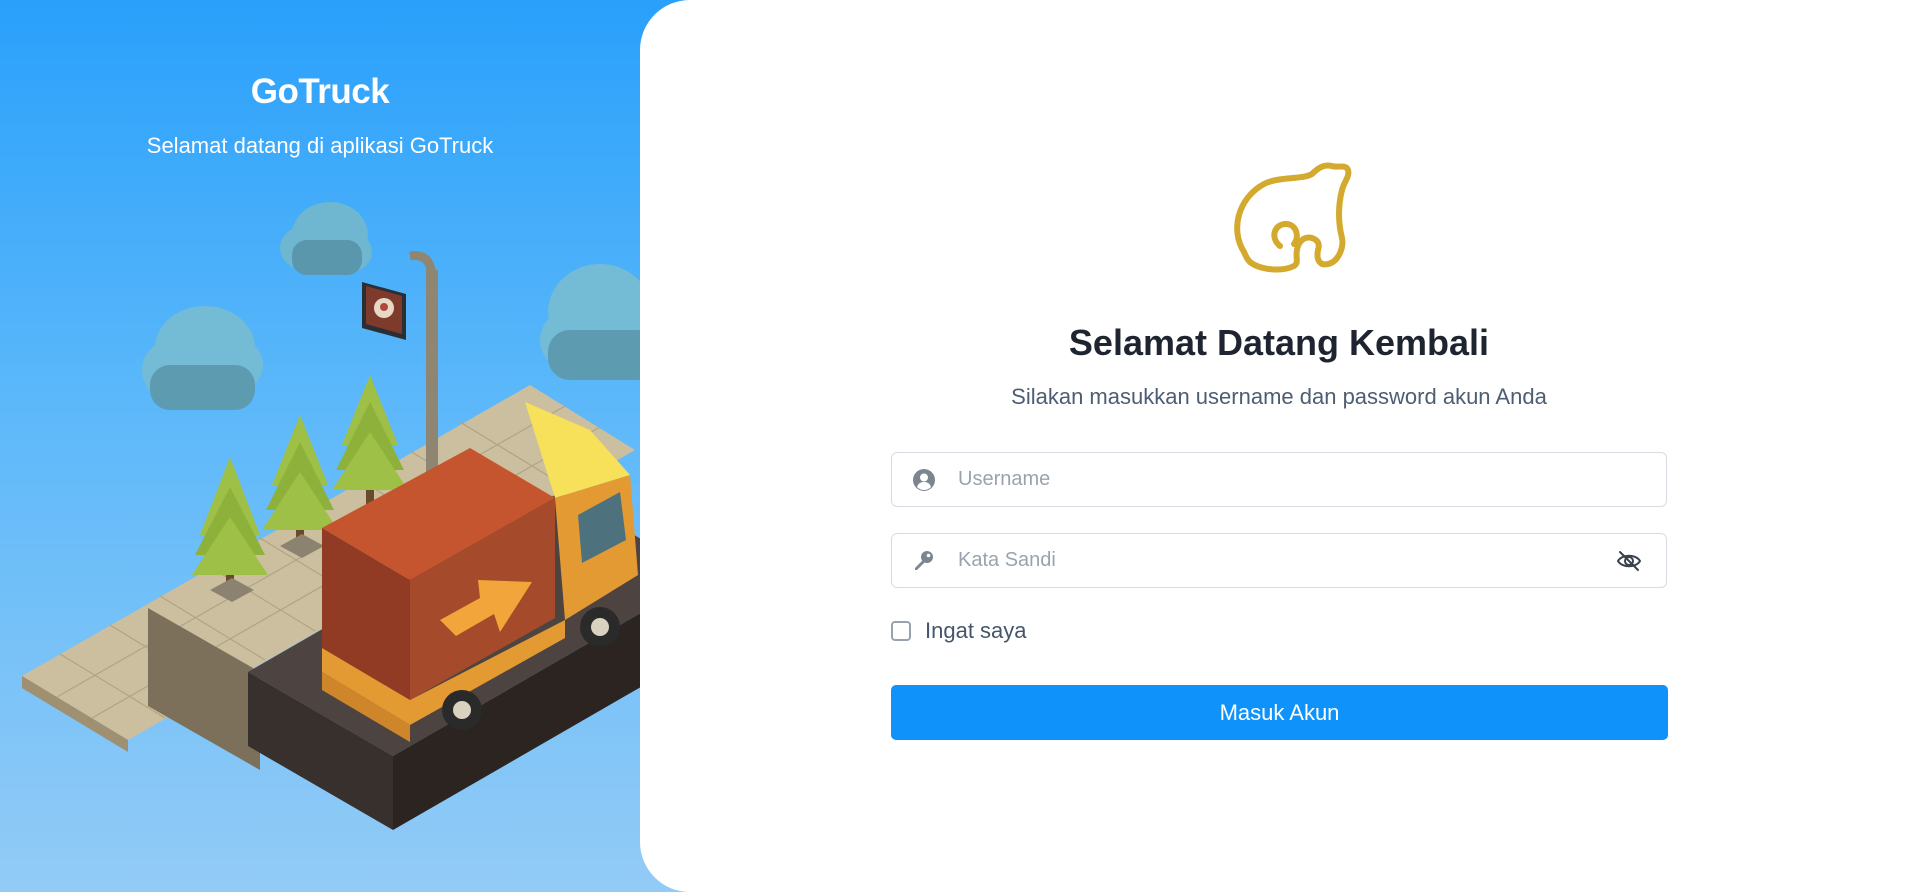 This screenshot has height=892, width=1920. I want to click on key-icon, so click(924, 560).